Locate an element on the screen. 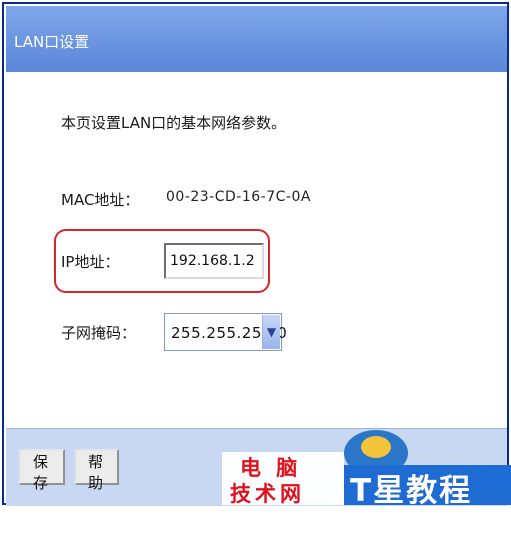 This screenshot has height=555, width=511. help-button: 帮 助 is located at coordinates (97, 470).